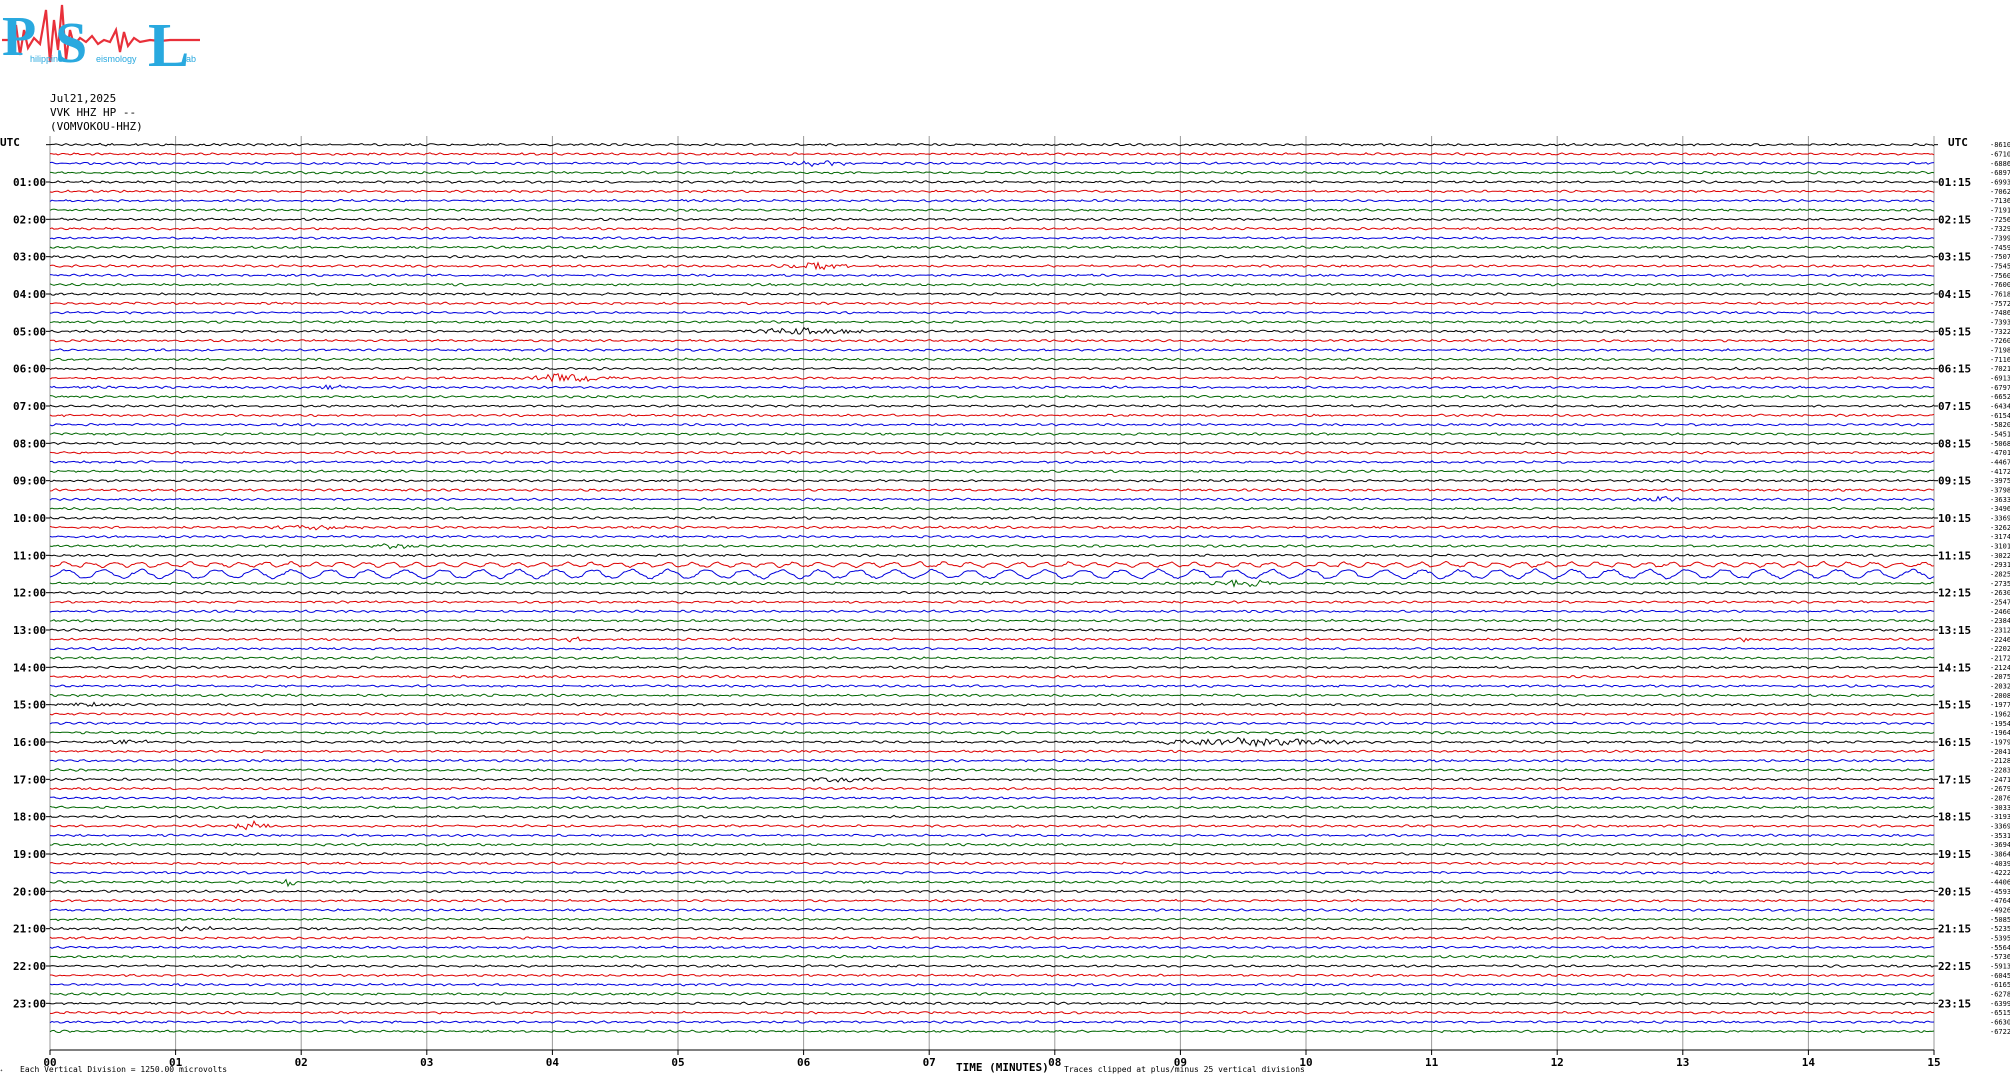  Describe the element at coordinates (2000, 220) in the screenshot. I see `trace-offset-label: -7256` at that location.